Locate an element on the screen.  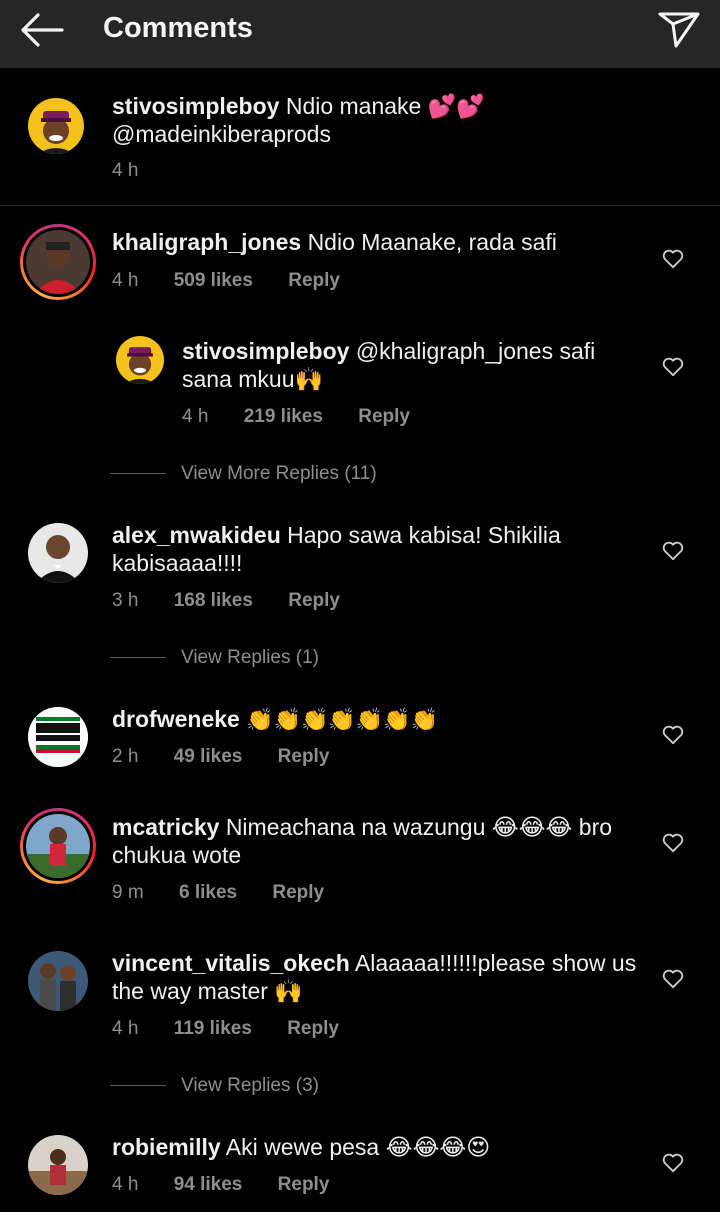
direct-send-button is located at coordinates (679, 29).